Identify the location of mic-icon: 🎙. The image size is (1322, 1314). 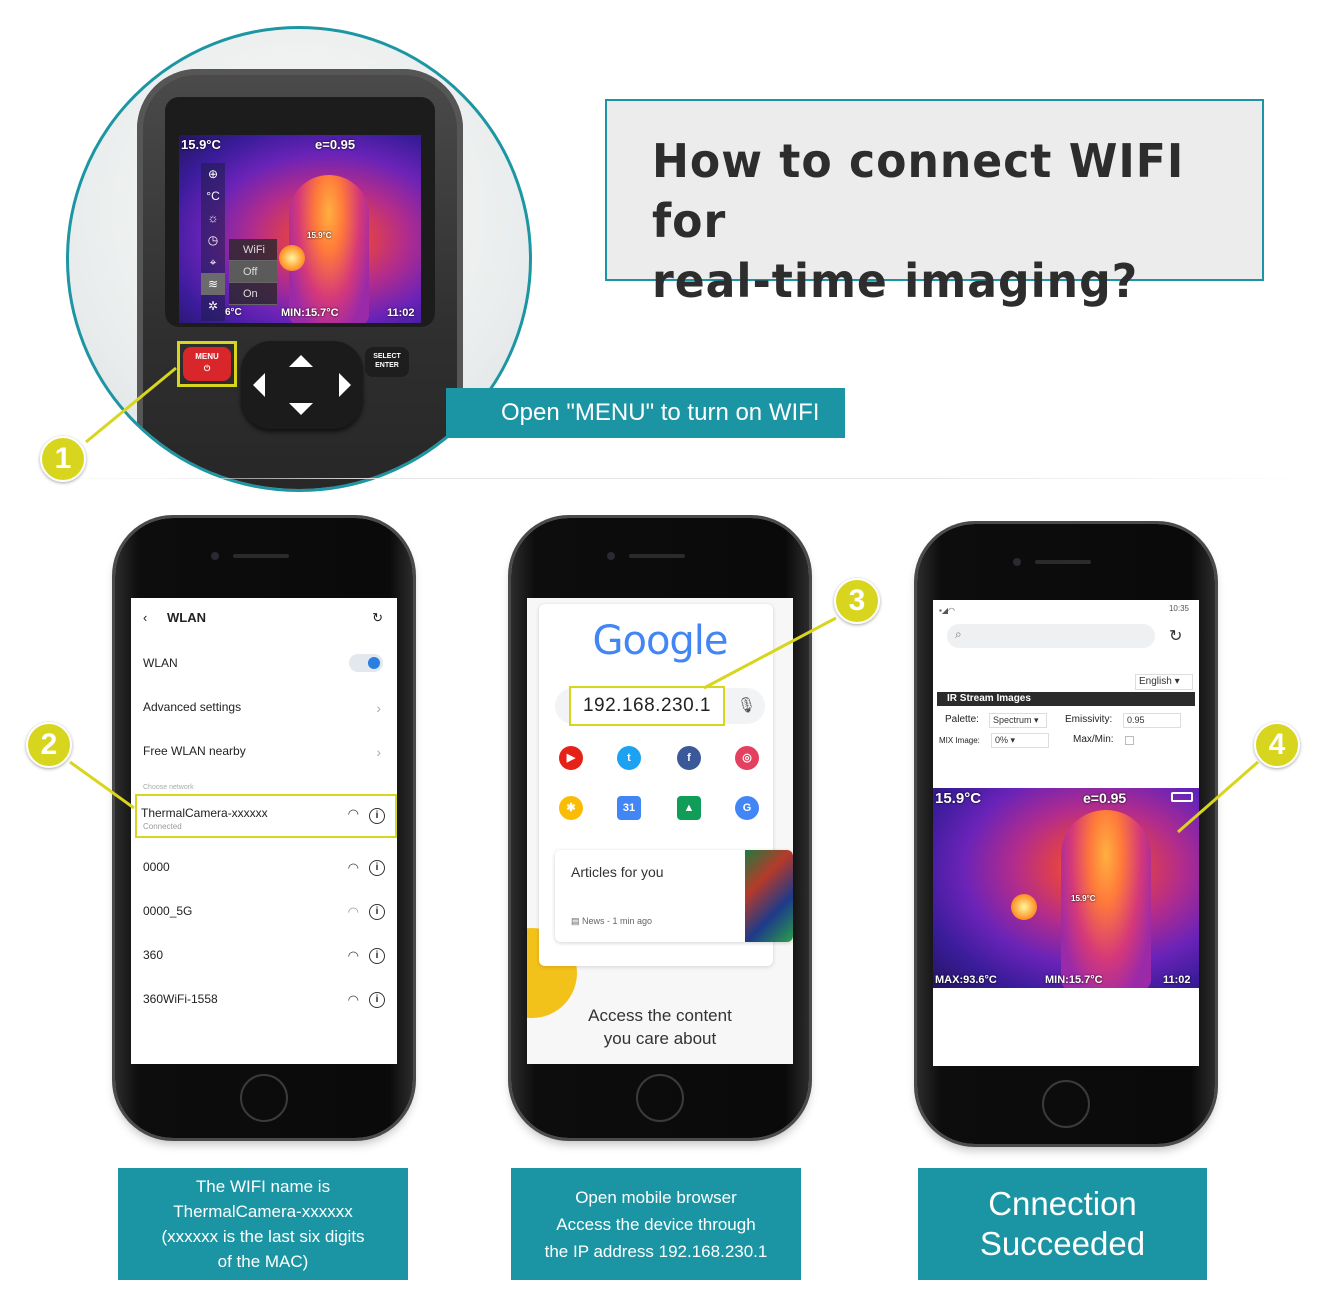
(746, 705).